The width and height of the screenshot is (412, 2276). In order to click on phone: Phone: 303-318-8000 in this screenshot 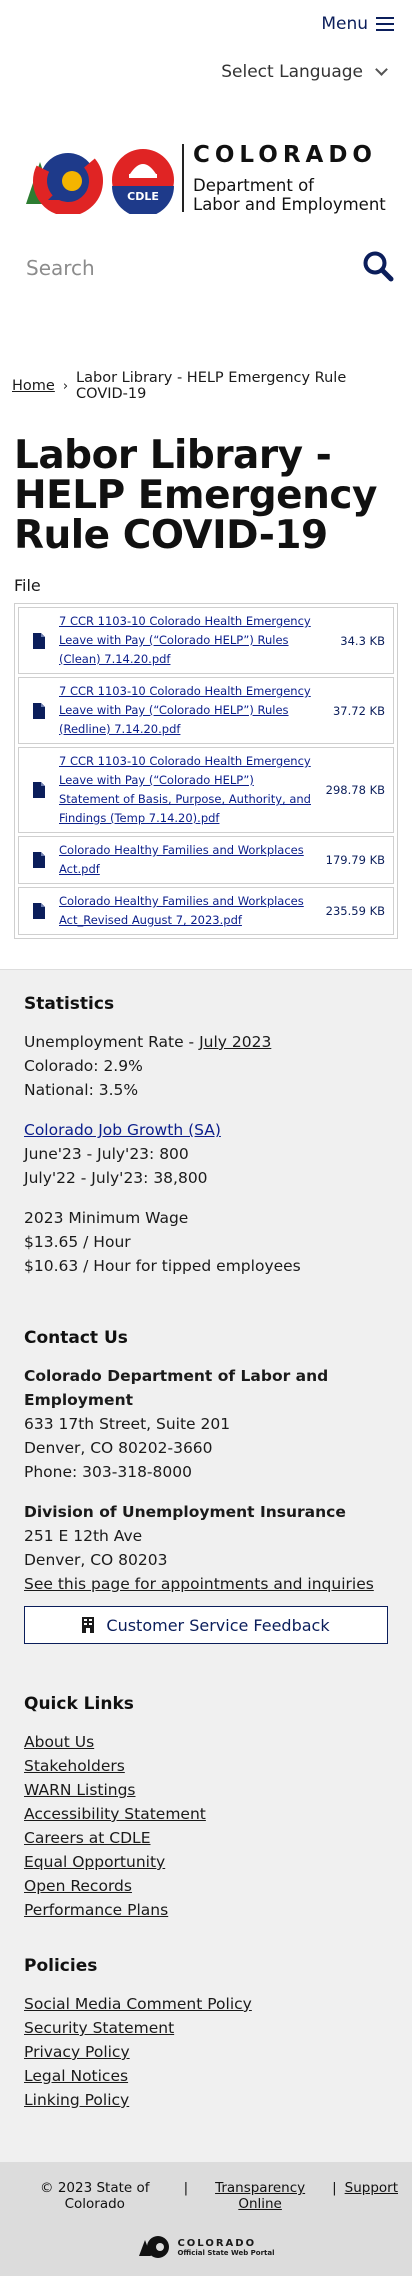, I will do `click(108, 1472)`.